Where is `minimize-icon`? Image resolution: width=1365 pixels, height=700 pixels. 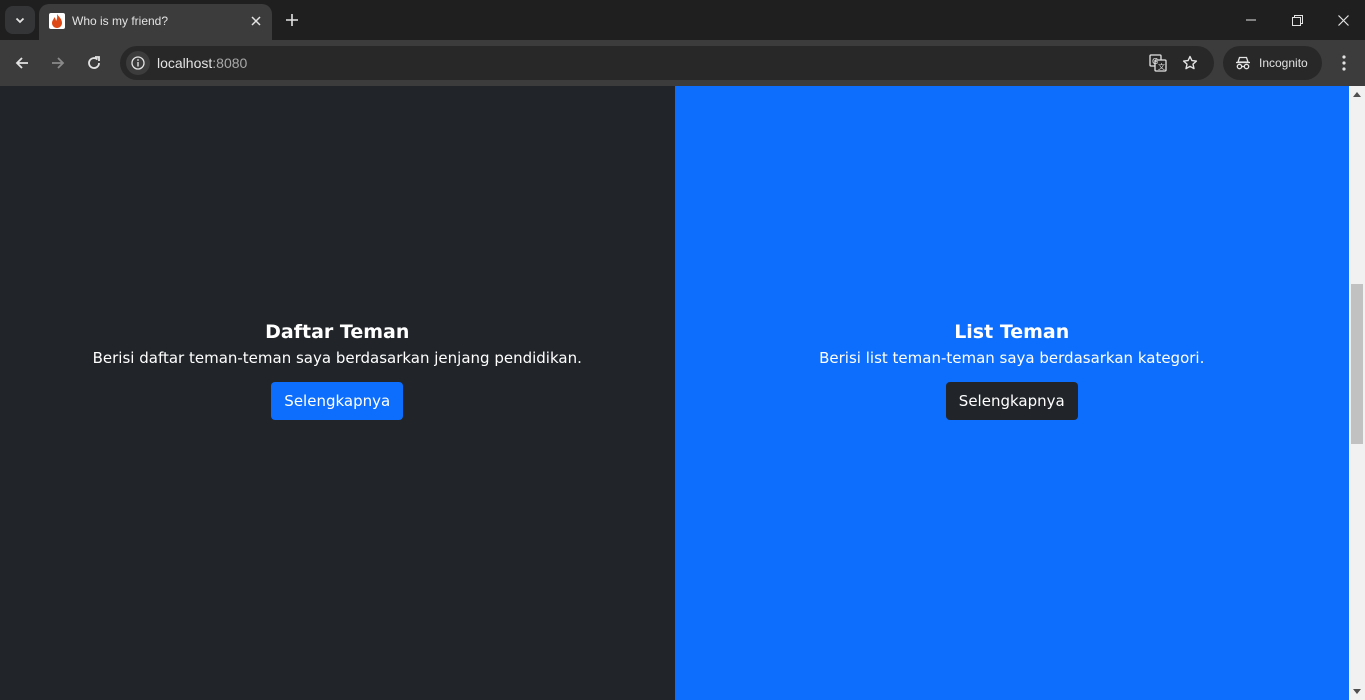
minimize-icon is located at coordinates (1251, 20).